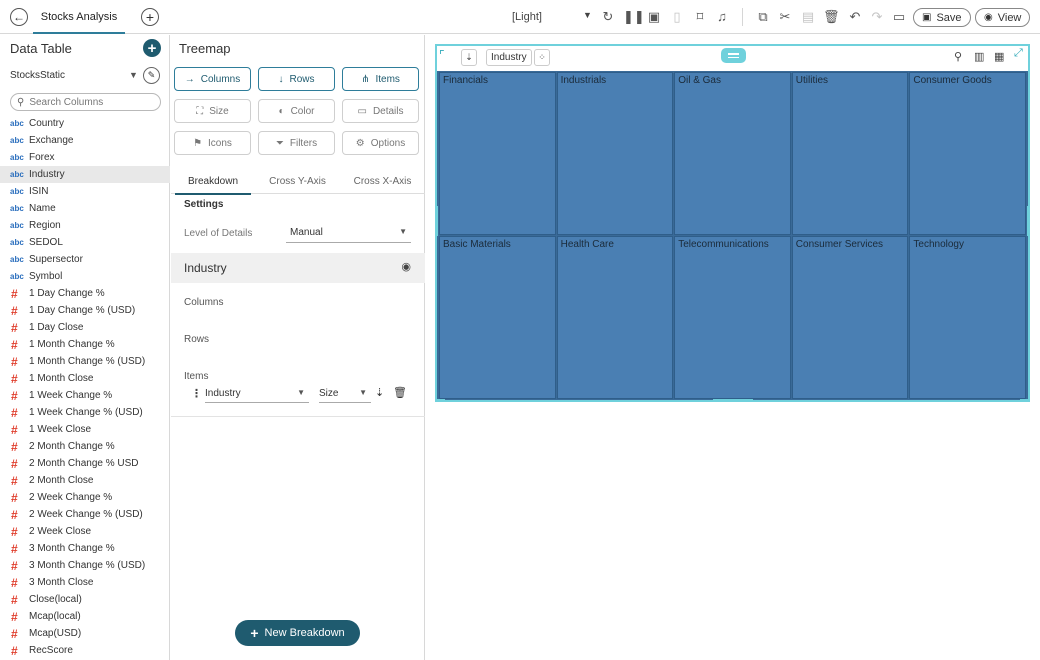 The height and width of the screenshot is (660, 1040). Describe the element at coordinates (85, 157) in the screenshot. I see `column-item: abc Forex` at that location.